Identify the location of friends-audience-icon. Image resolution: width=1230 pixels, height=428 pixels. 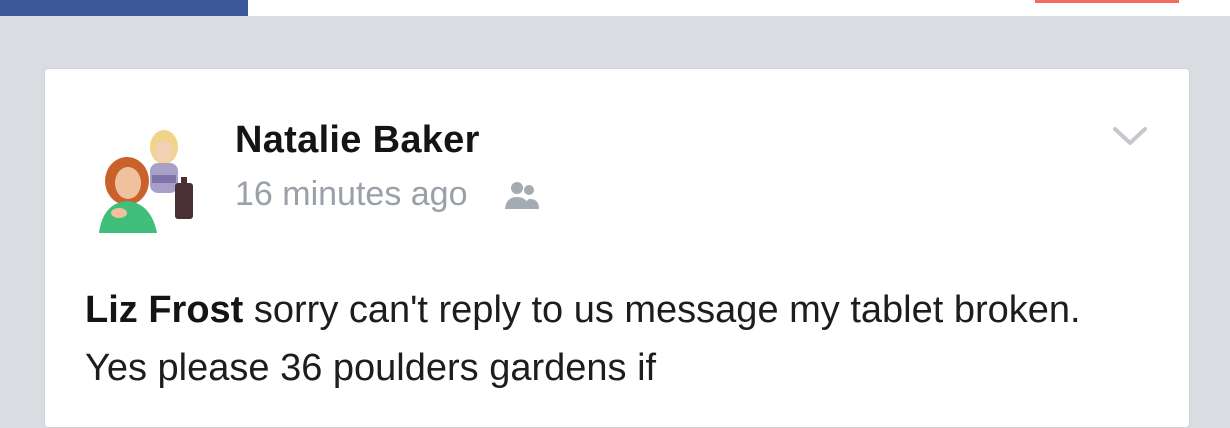
(522, 195).